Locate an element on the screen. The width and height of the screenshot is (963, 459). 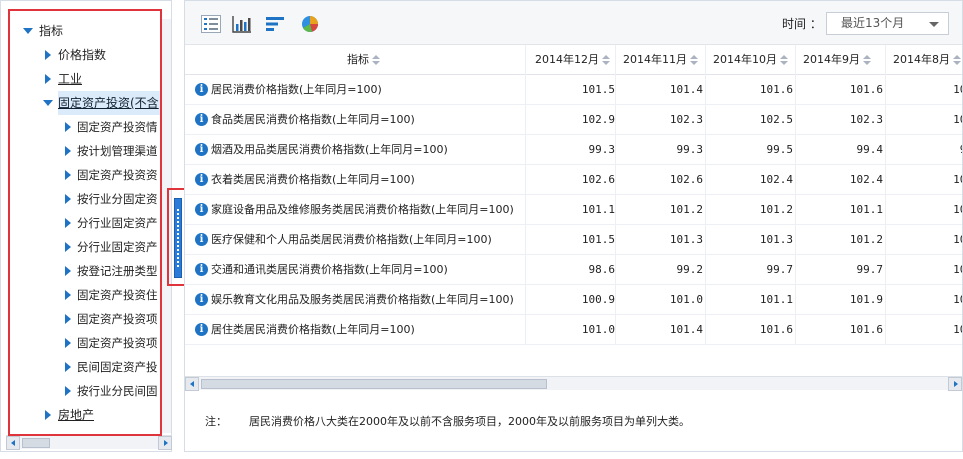
tree-item: 固定资产投资情 is located at coordinates (81, 127).